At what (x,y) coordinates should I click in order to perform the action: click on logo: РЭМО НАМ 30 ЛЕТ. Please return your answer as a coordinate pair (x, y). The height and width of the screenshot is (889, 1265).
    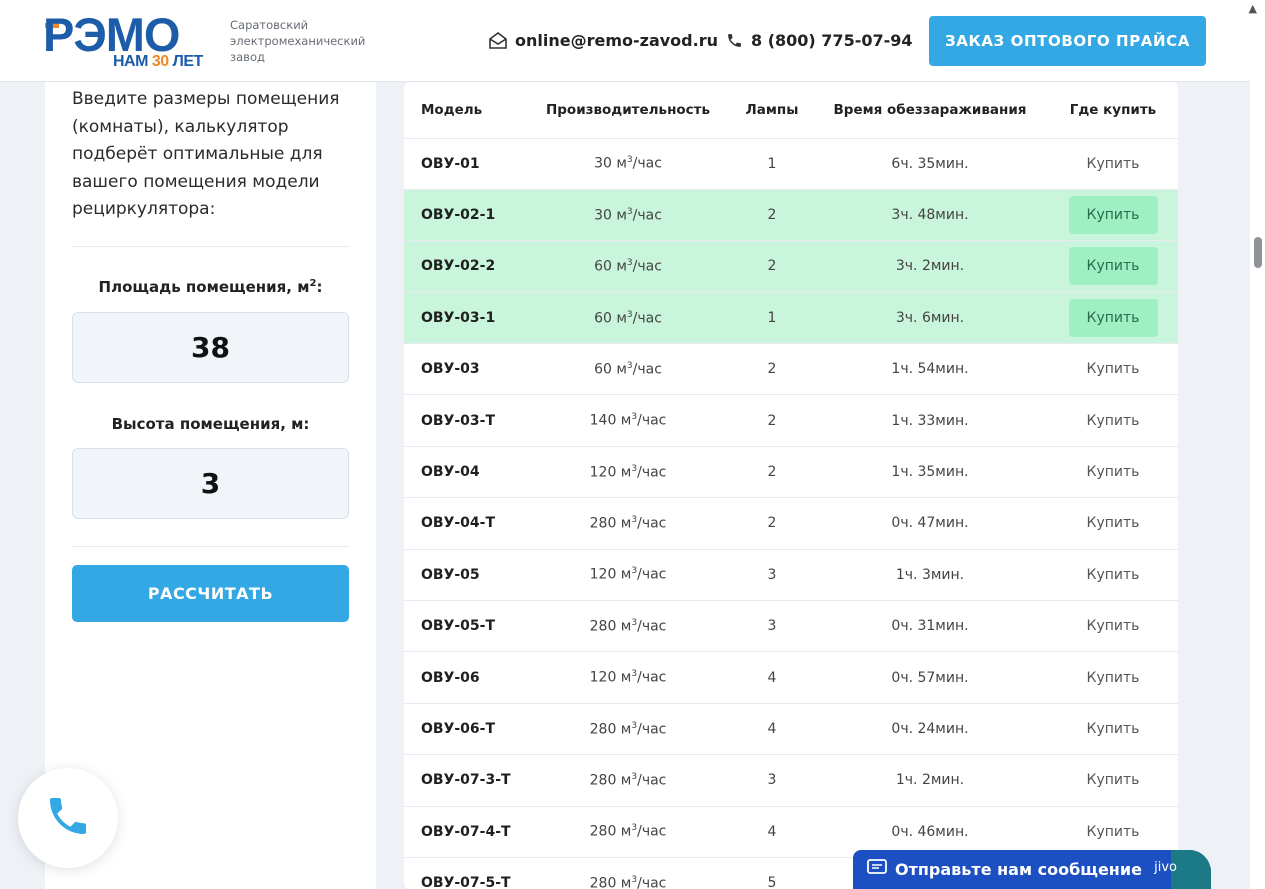
    Looking at the image, I should click on (129, 39).